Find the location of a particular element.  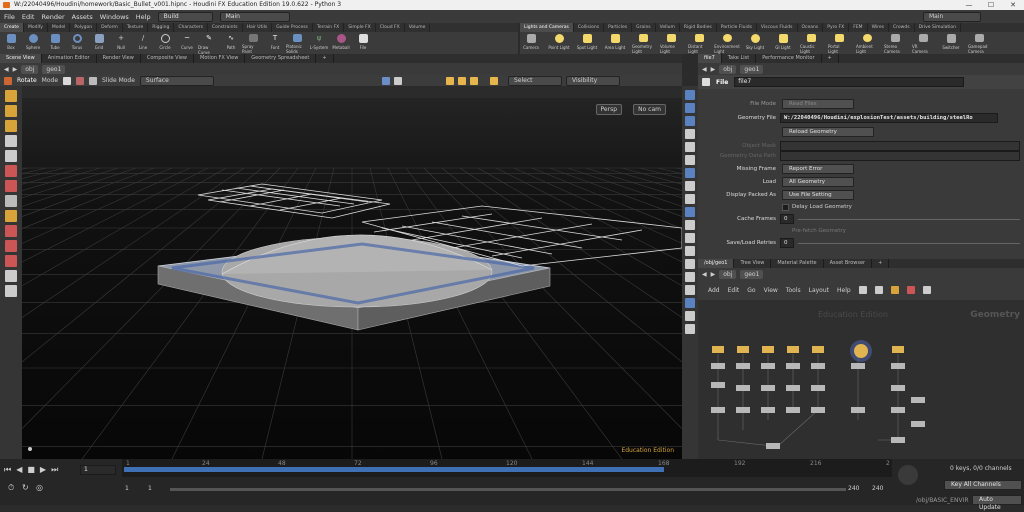

tab-render-view: Render View is located at coordinates (119, 58).